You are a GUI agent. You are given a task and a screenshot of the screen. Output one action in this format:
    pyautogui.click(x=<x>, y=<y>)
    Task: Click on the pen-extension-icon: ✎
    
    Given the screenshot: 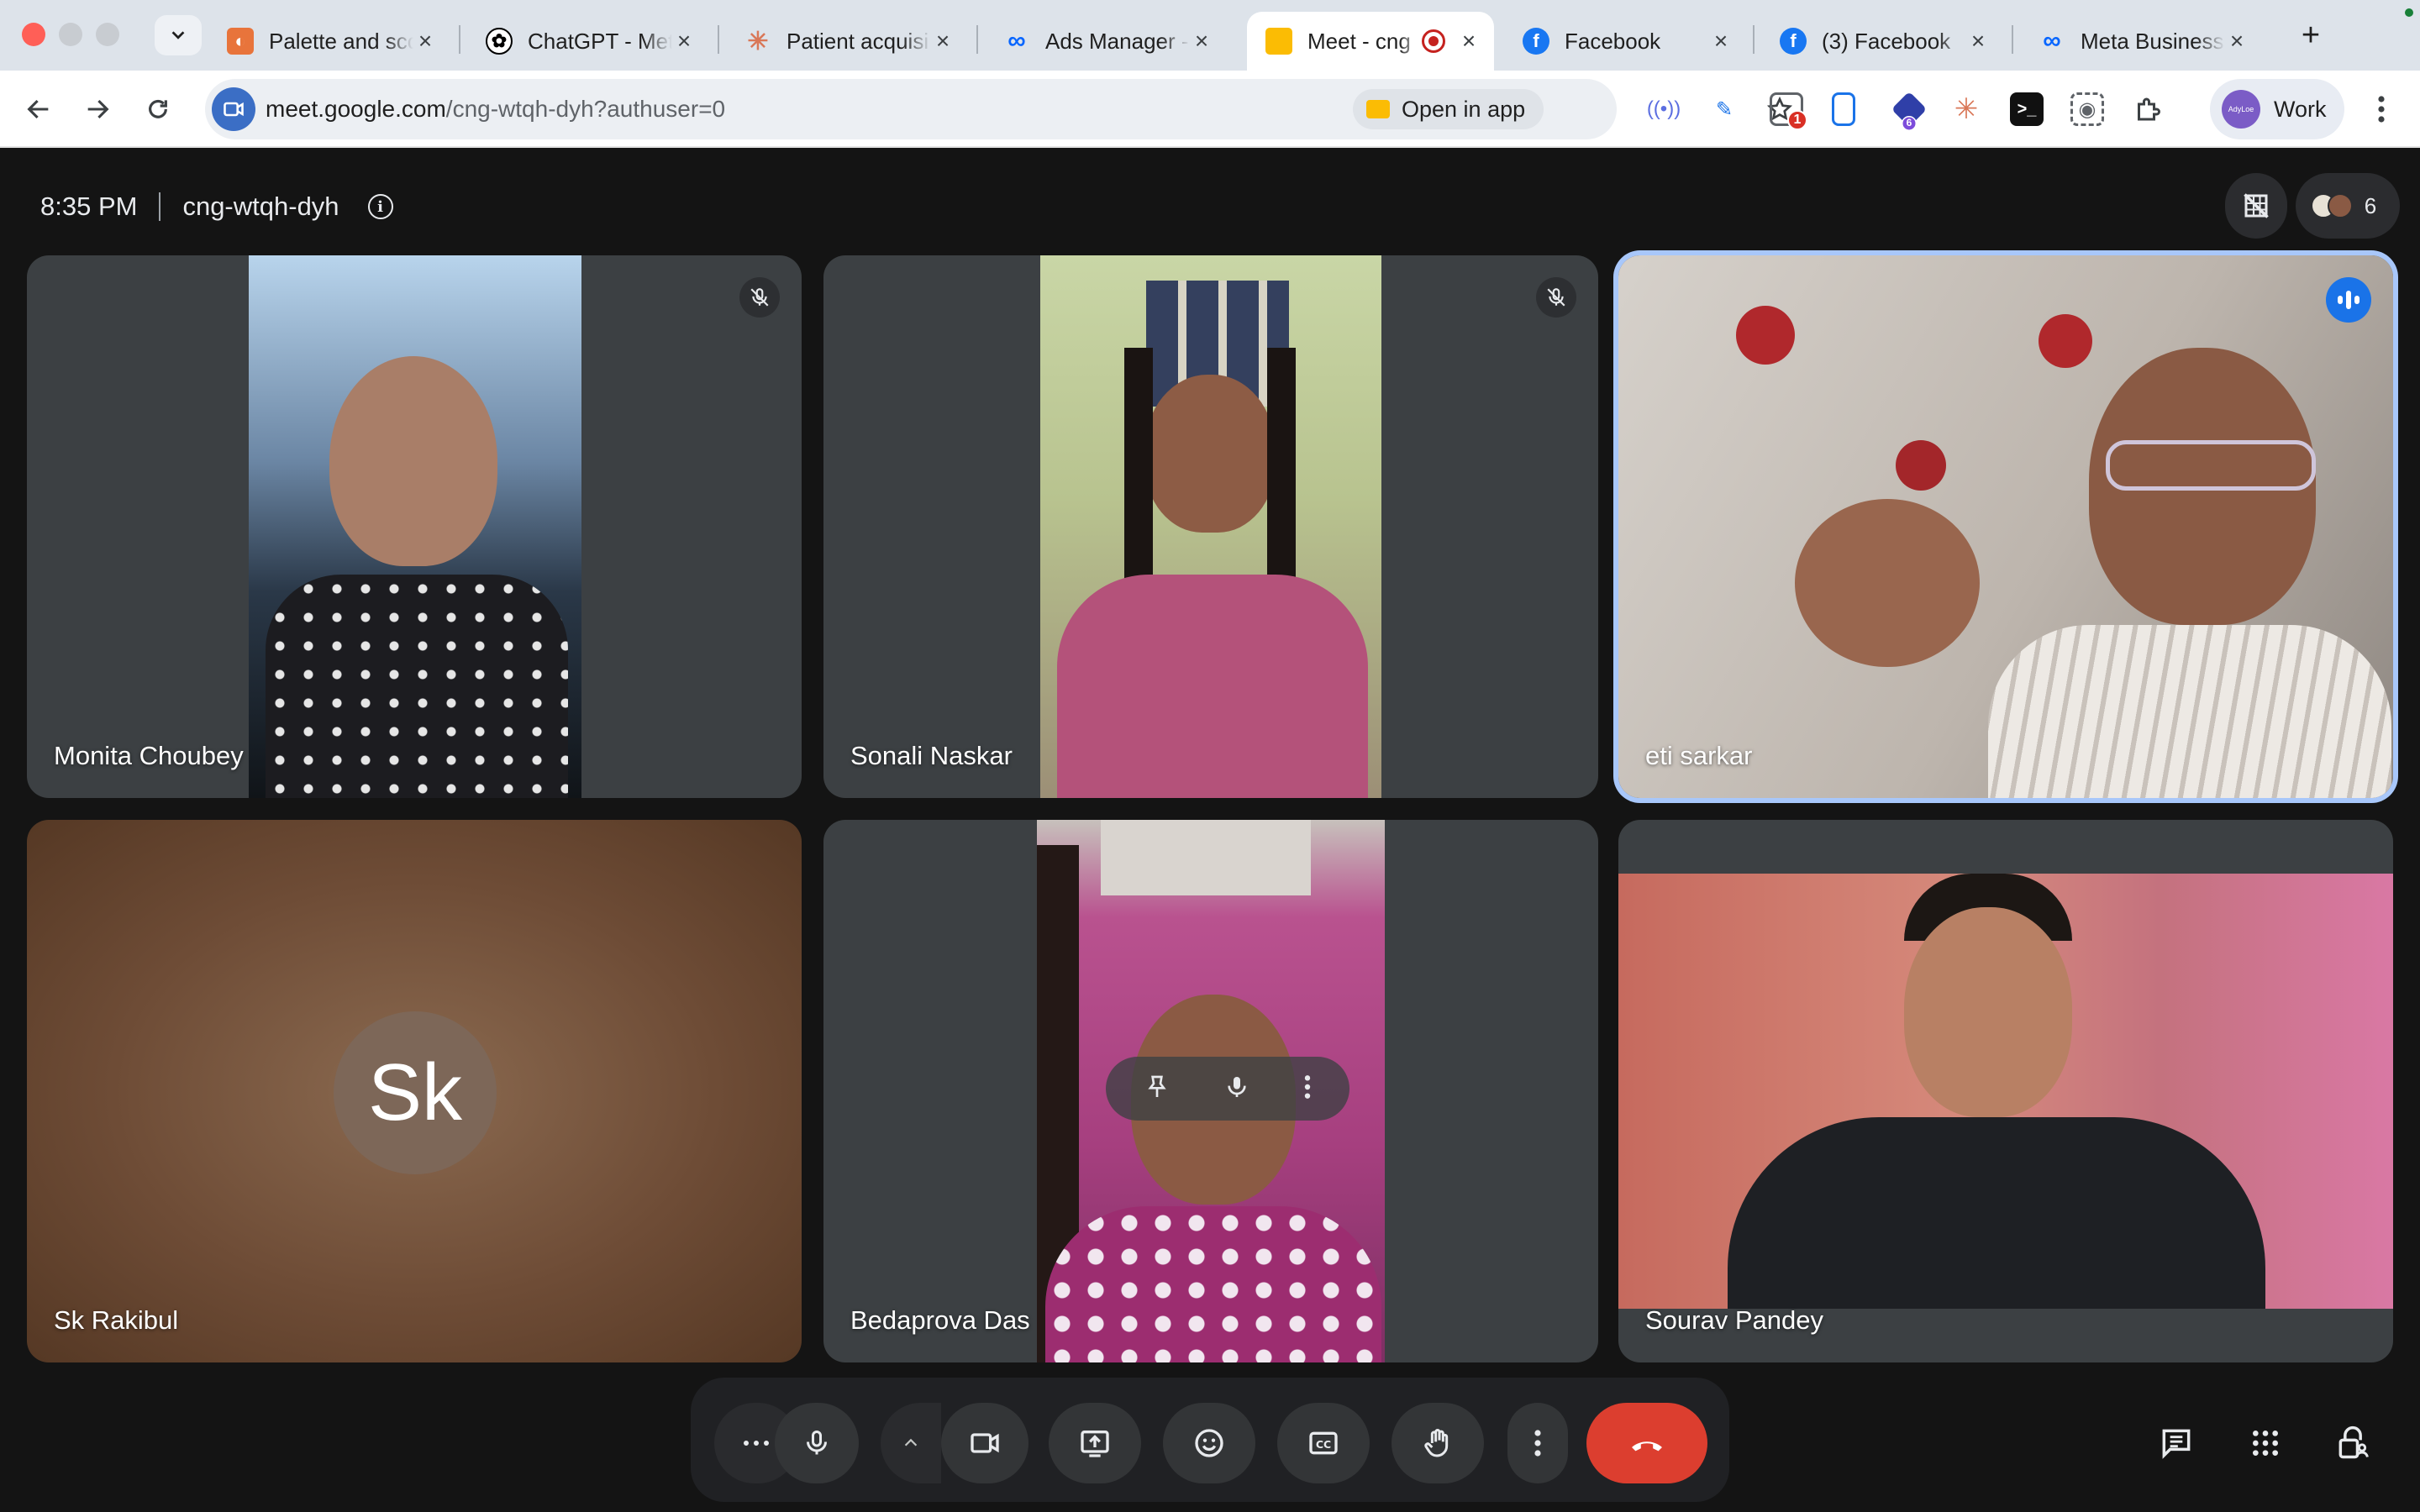 What is the action you would take?
    pyautogui.click(x=1724, y=109)
    